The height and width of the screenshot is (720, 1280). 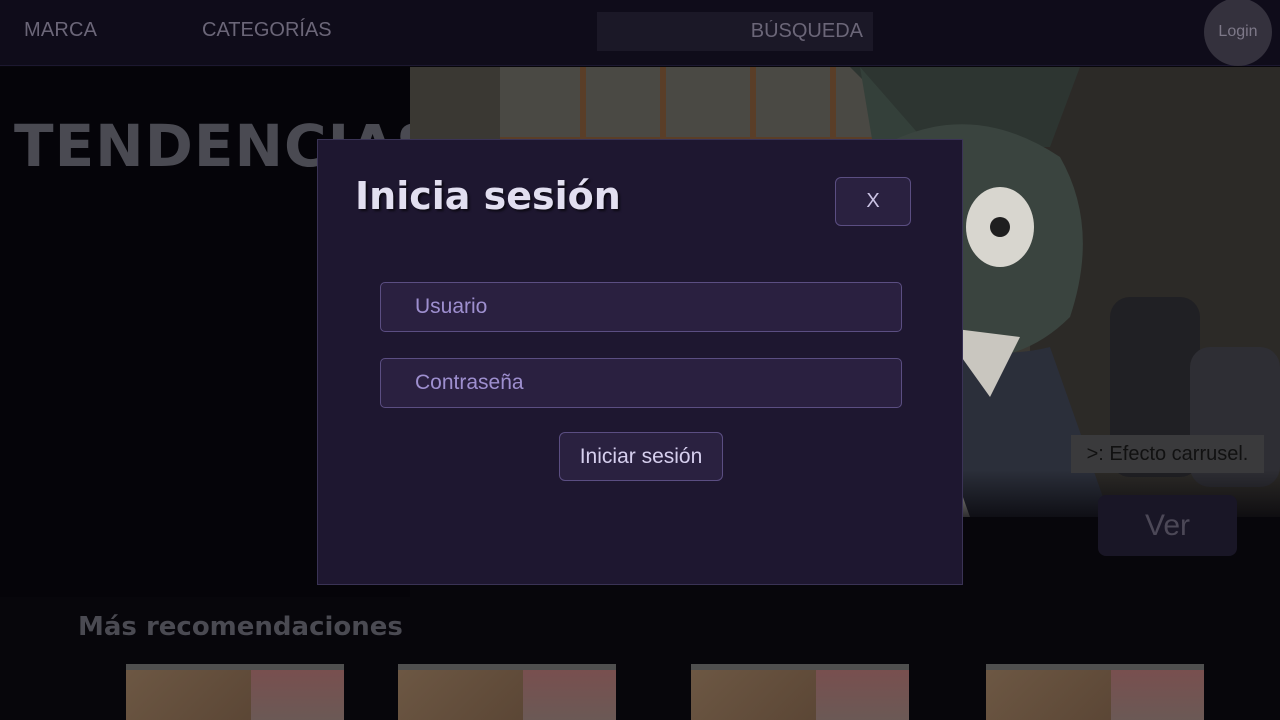 What do you see at coordinates (873, 201) in the screenshot?
I see `close-button: X` at bounding box center [873, 201].